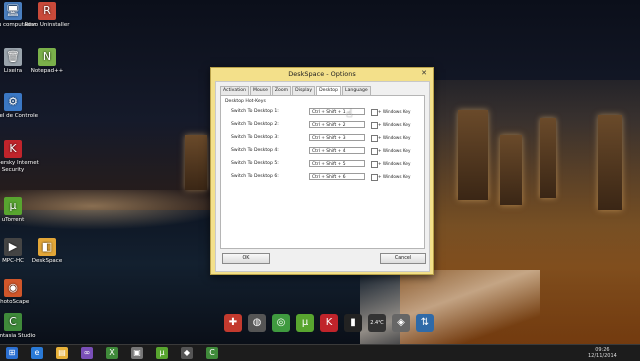 This screenshot has height=361, width=640. I want to click on close-button: ✕, so click(424, 73).